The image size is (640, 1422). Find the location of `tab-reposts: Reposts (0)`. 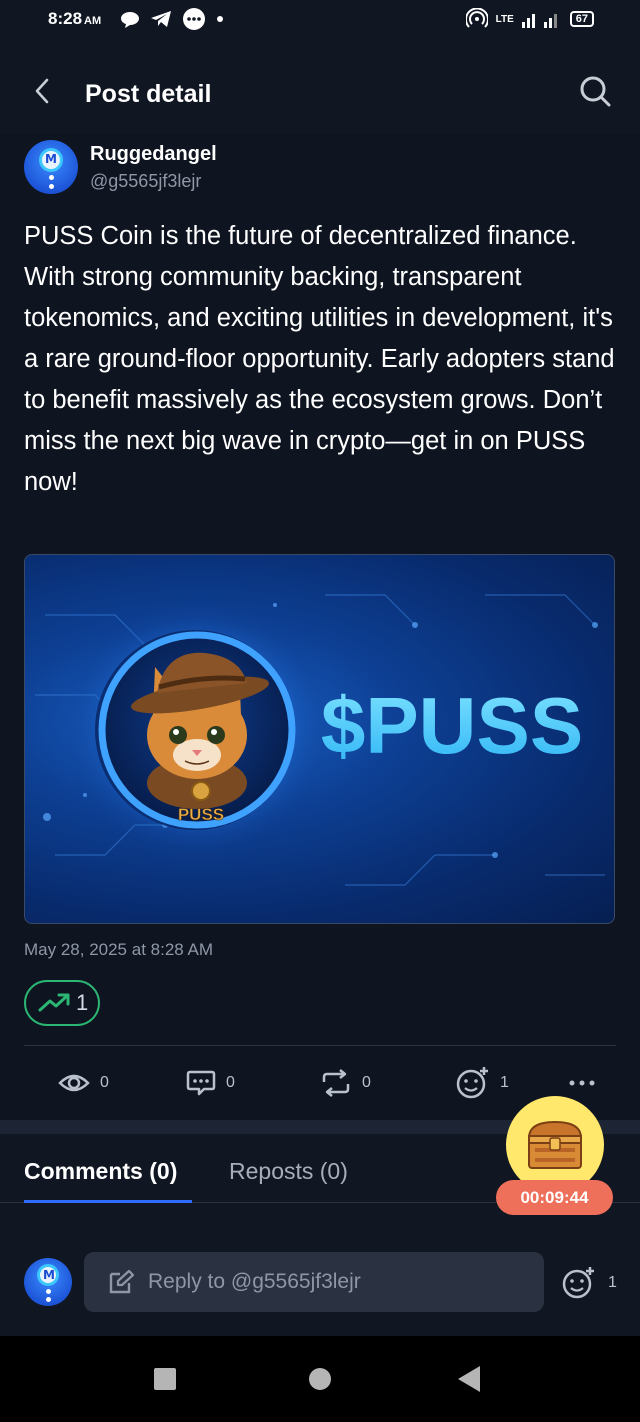

tab-reposts: Reposts (0) is located at coordinates (288, 1171).